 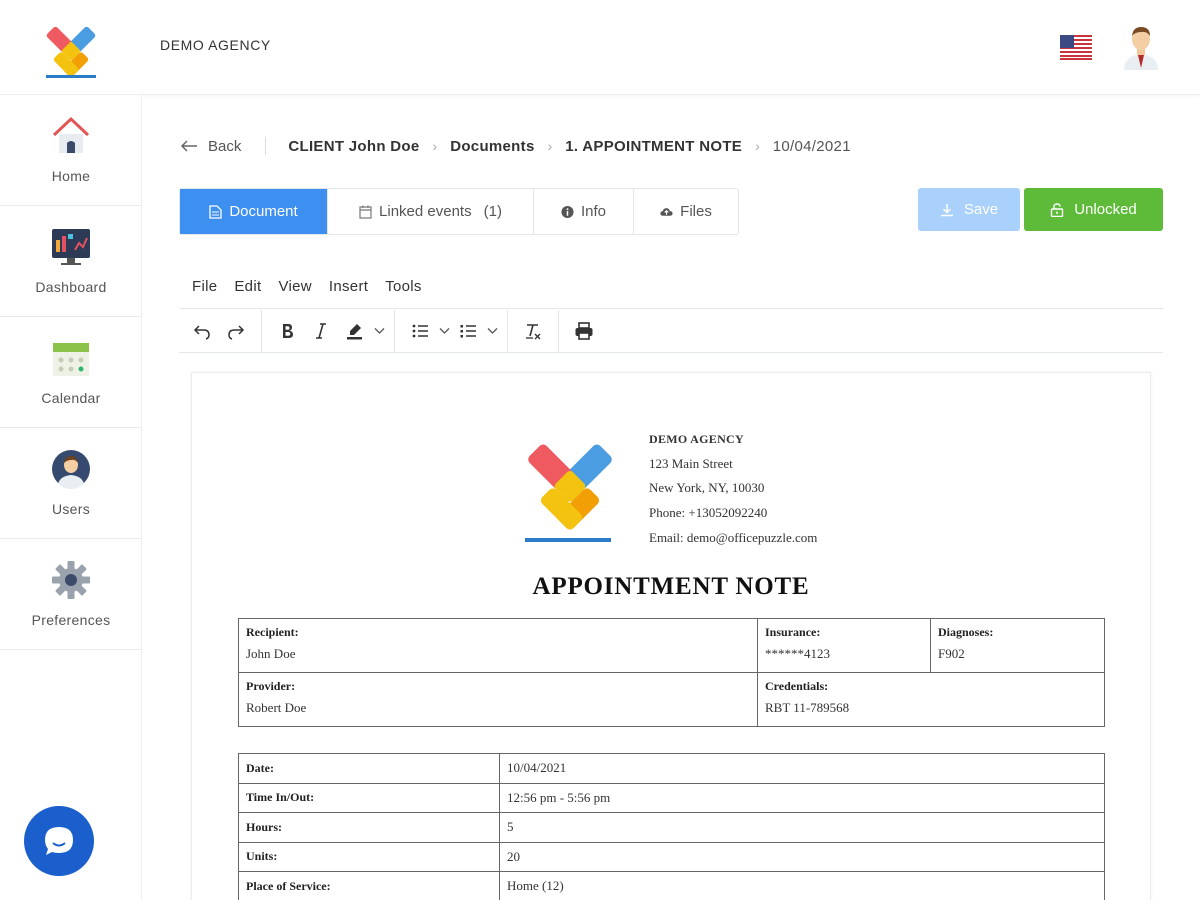 I want to click on clear-format-button, so click(x=533, y=331).